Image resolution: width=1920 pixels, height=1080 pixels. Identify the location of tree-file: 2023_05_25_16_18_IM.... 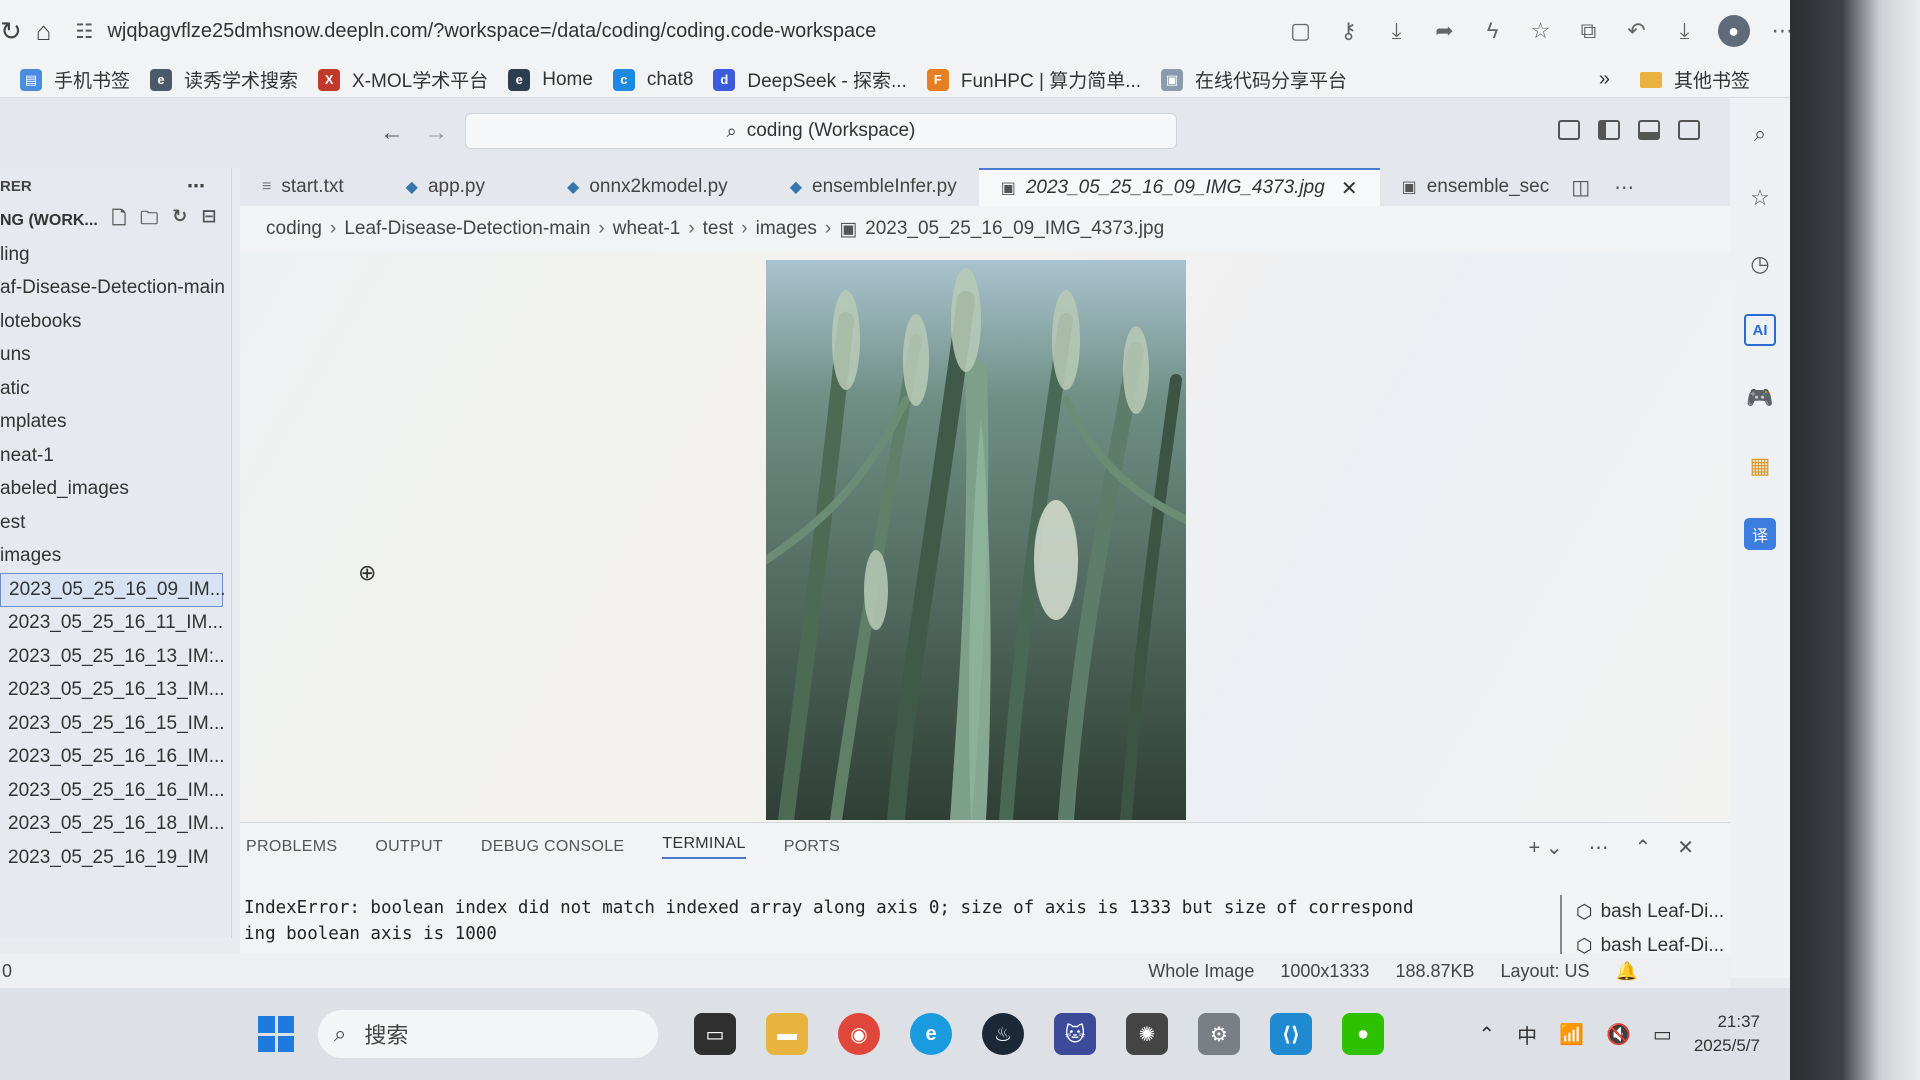
(115, 825).